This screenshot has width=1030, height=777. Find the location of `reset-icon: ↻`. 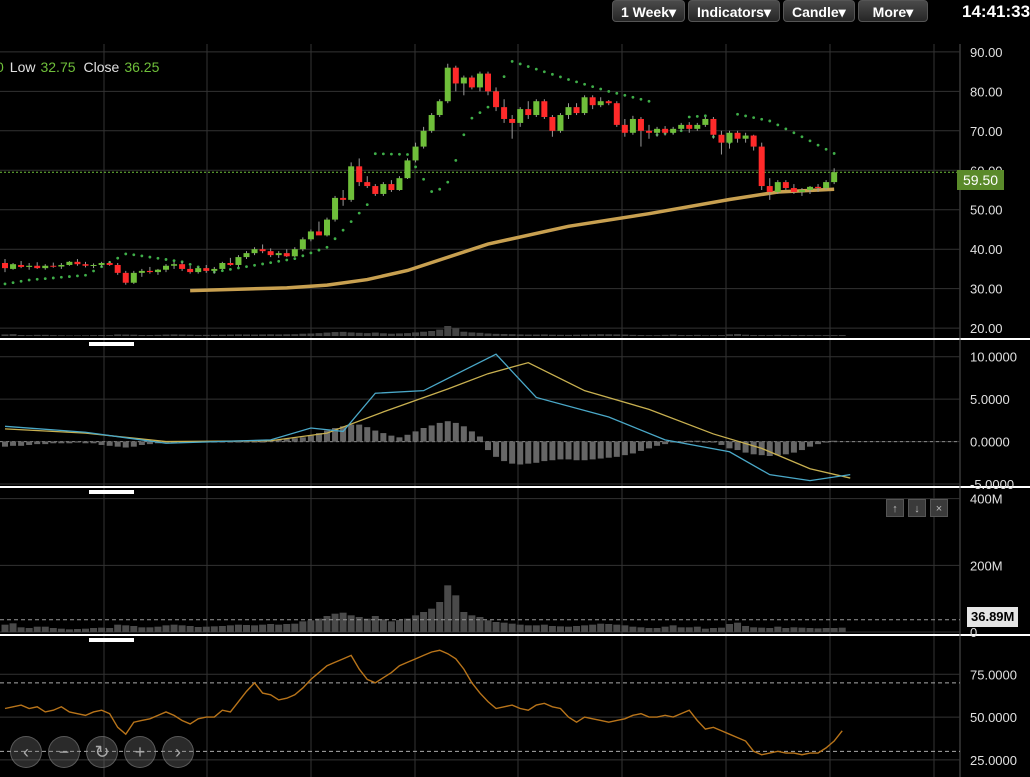

reset-icon: ↻ is located at coordinates (102, 752).